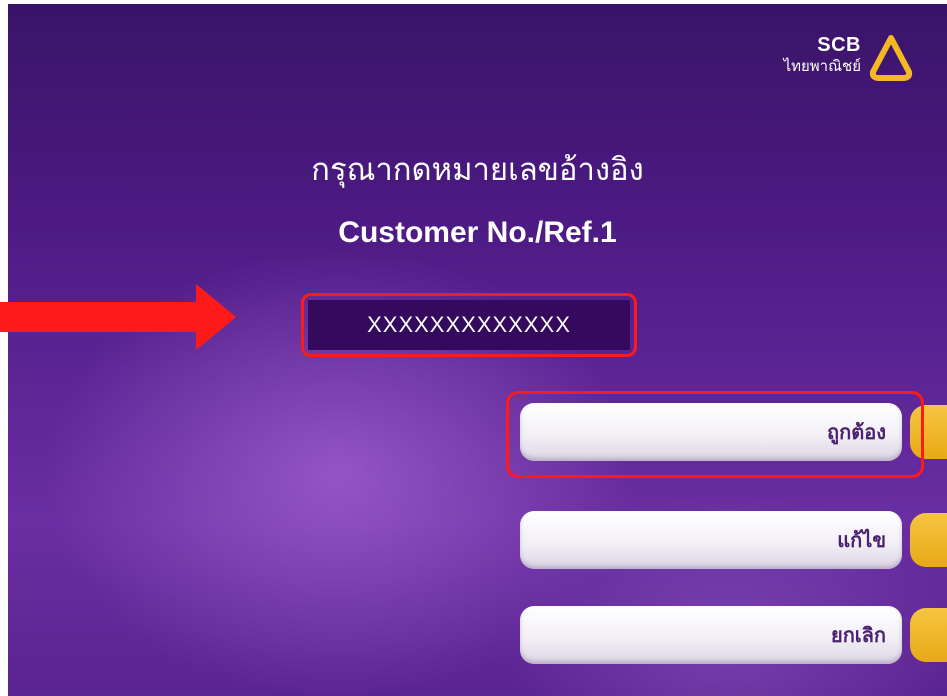 The image size is (947, 696). I want to click on cancel-button-row: ยกเลิก, so click(726, 635).